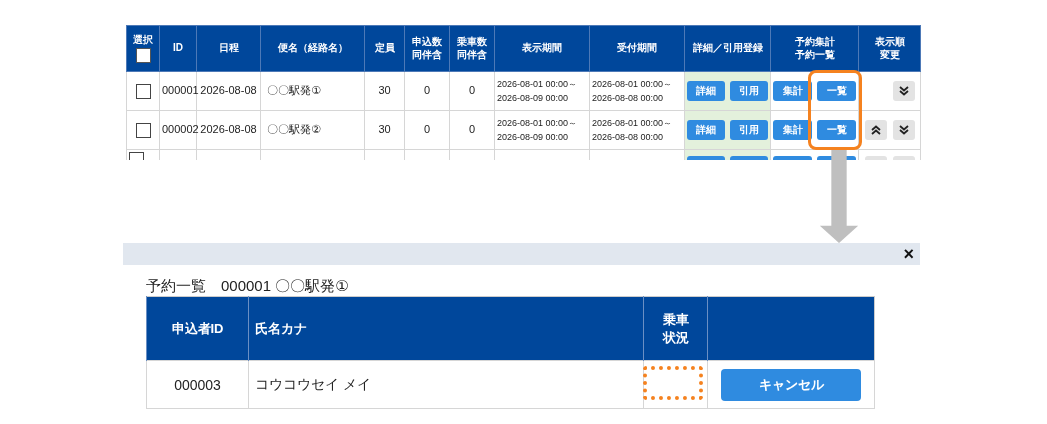  I want to click on close-button: ×, so click(908, 254).